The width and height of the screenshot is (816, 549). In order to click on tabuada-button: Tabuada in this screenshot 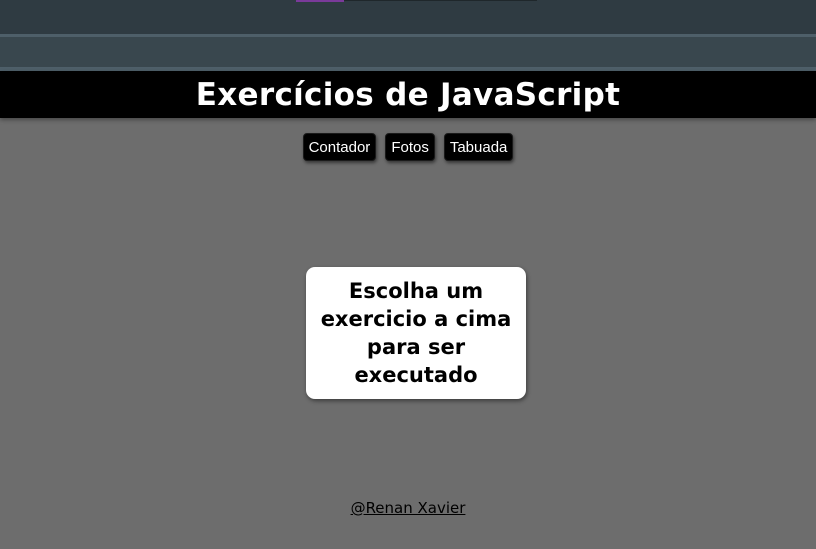, I will do `click(478, 147)`.